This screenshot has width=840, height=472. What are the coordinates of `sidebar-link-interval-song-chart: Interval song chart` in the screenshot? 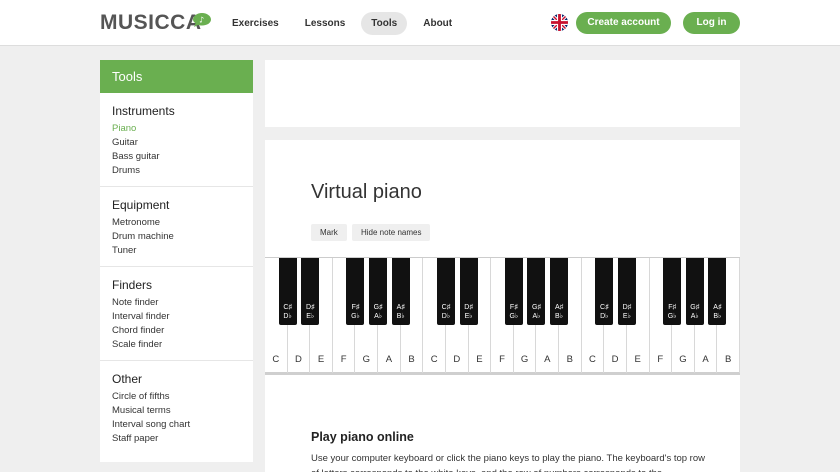 It's located at (176, 425).